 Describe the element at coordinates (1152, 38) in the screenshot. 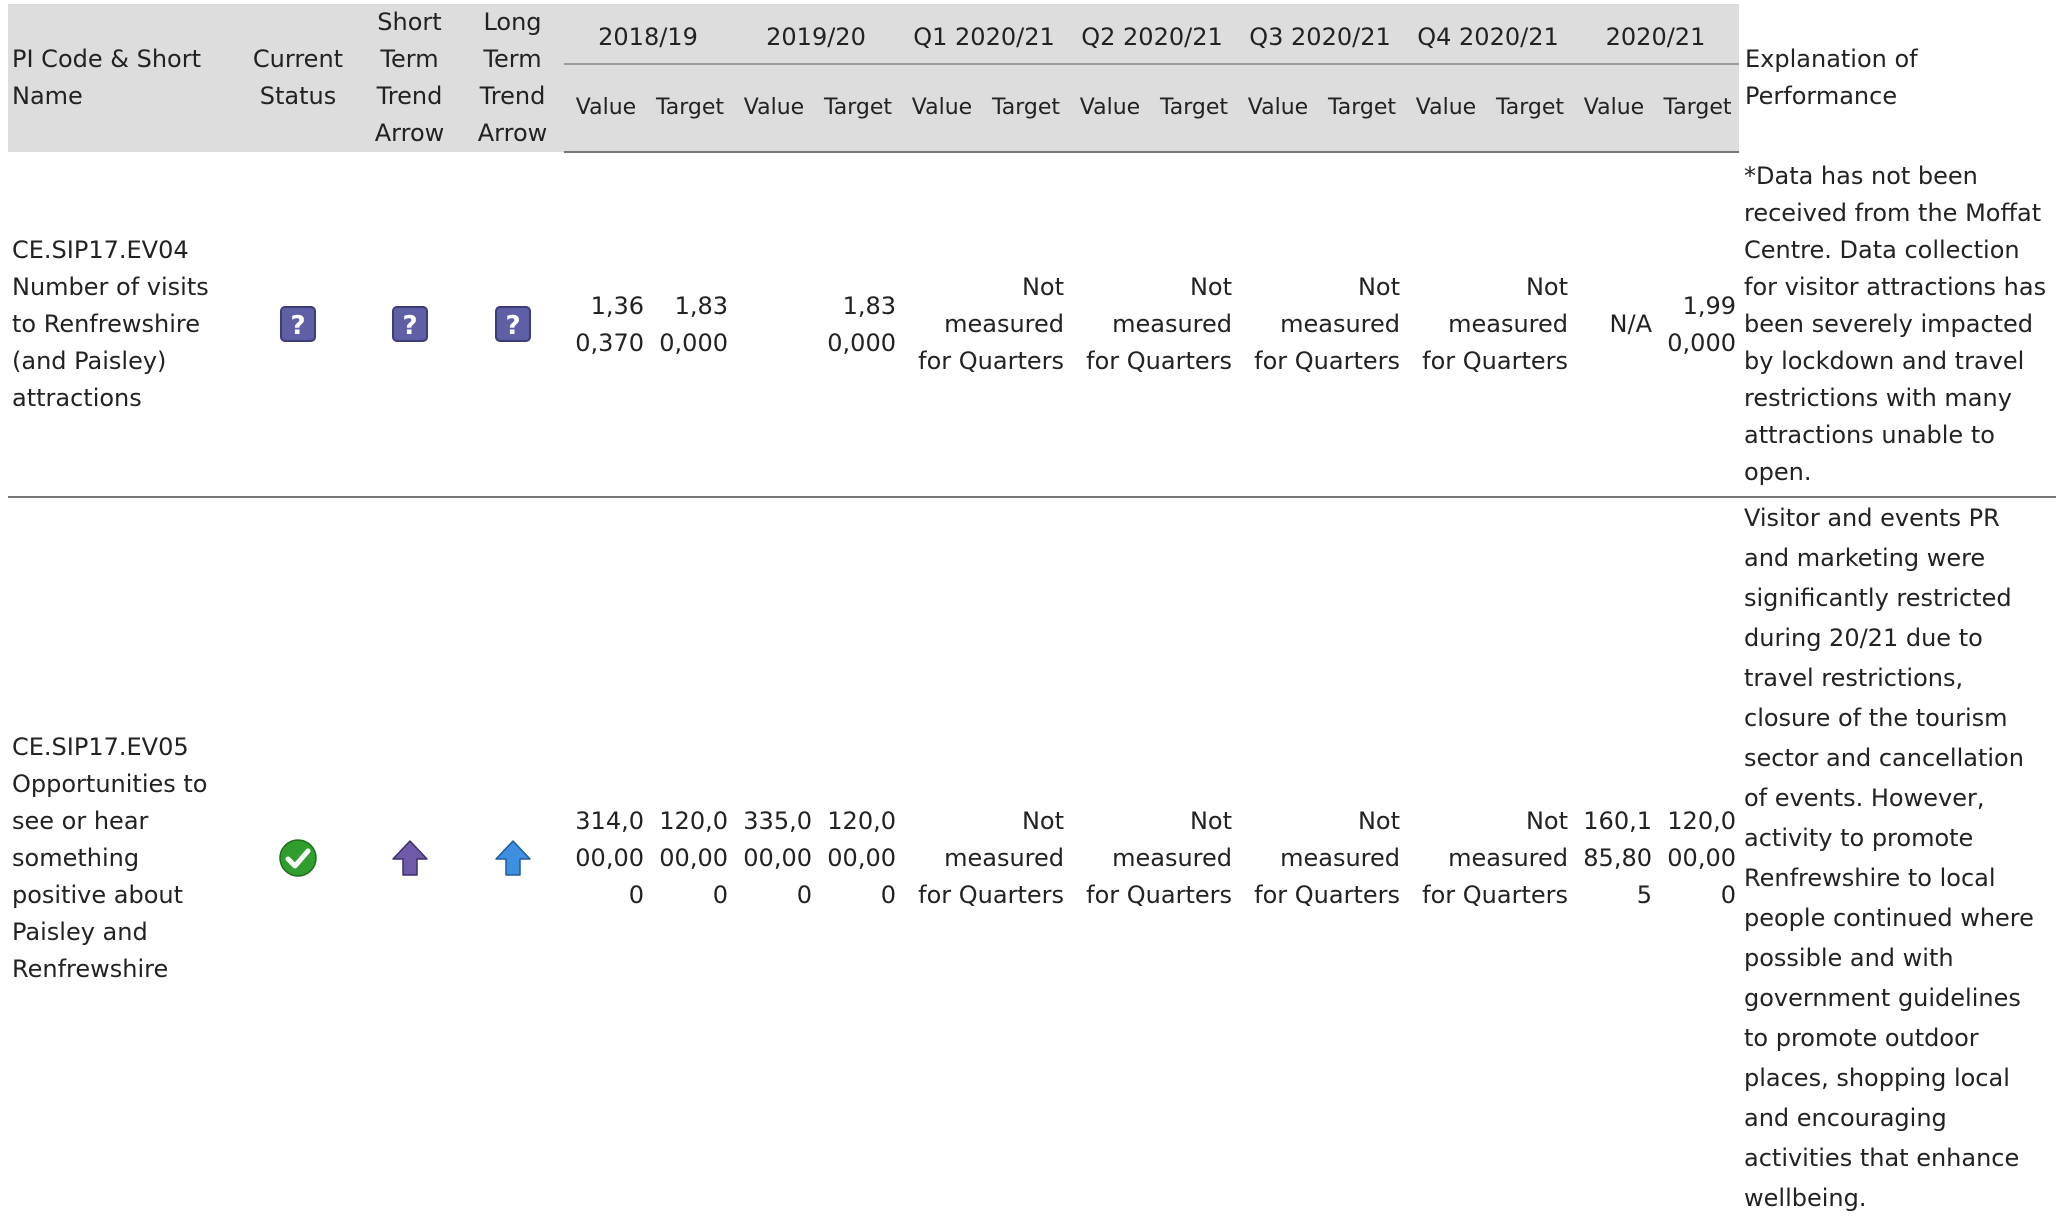

I see `header-period: Q2 2020/21` at that location.